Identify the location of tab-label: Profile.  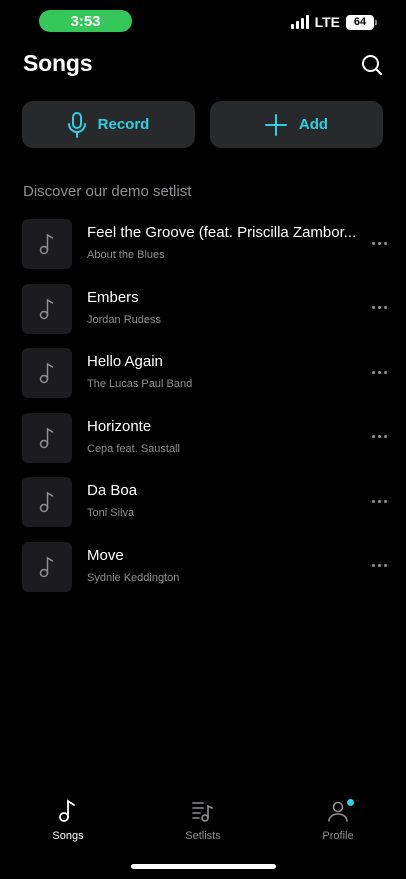
(338, 836).